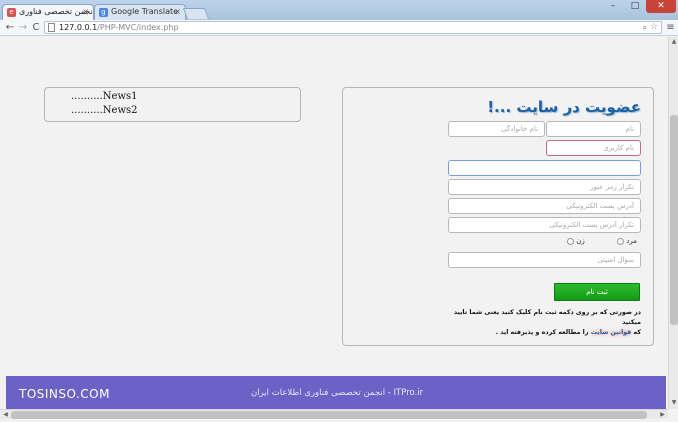 This screenshot has width=678, height=422. What do you see at coordinates (196, 13) in the screenshot?
I see `new-tab-button` at bounding box center [196, 13].